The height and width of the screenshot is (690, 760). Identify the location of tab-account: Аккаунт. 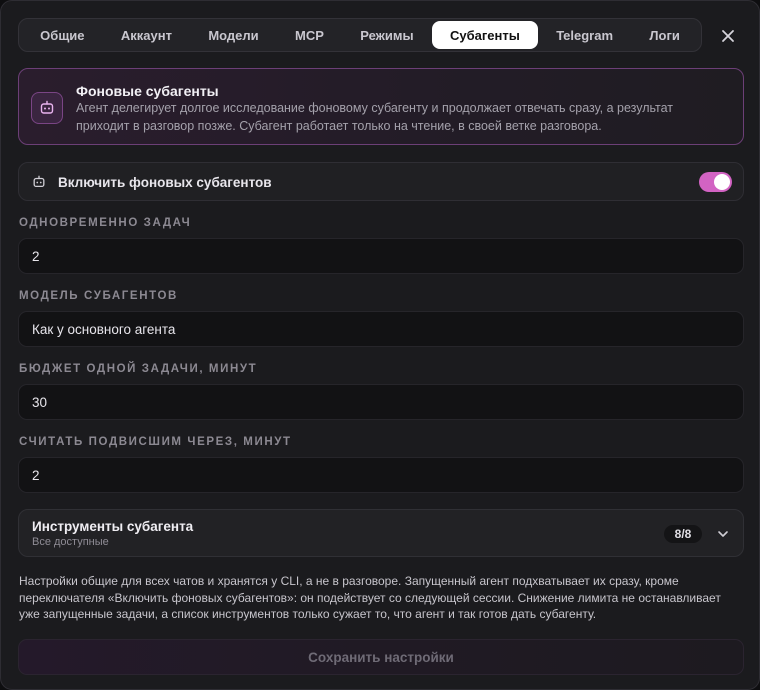
(146, 35).